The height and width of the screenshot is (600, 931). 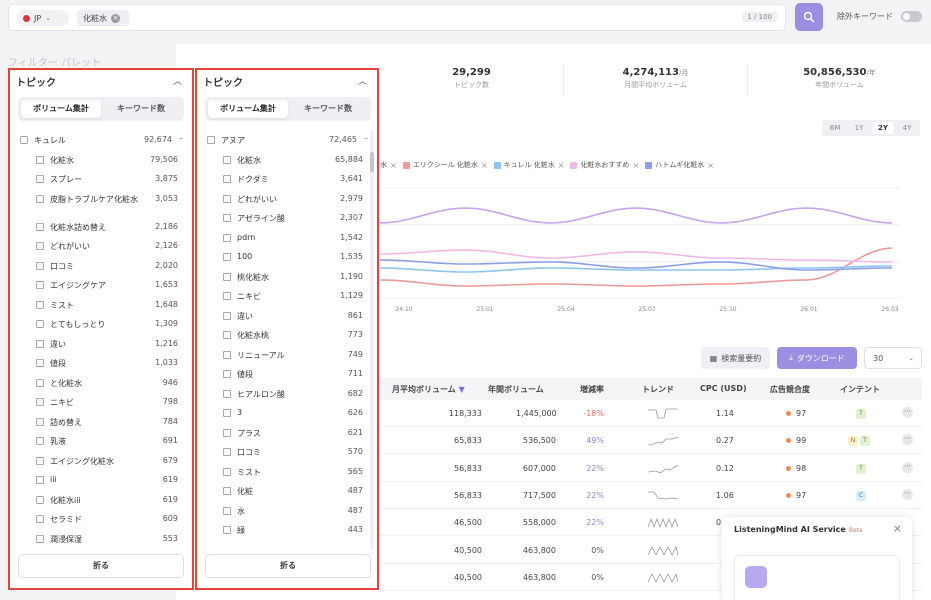 I want to click on topic-item: pdrn 1,542, so click(x=286, y=240).